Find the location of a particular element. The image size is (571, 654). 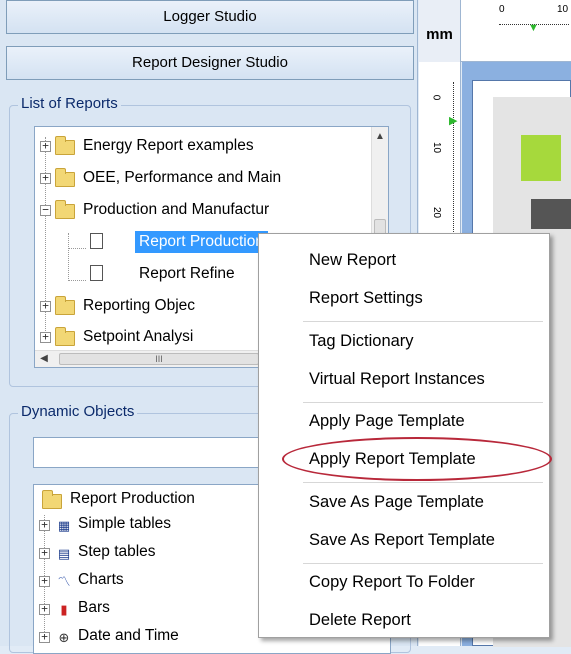

tree-item-charts: Charts is located at coordinates (101, 580).